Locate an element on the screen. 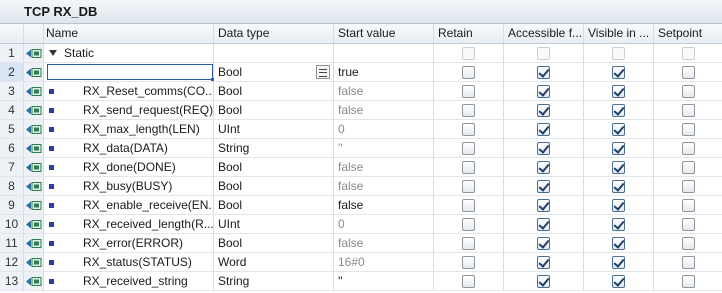 The image size is (722, 293). name-cell: RX_done(DONE) is located at coordinates (129, 167).